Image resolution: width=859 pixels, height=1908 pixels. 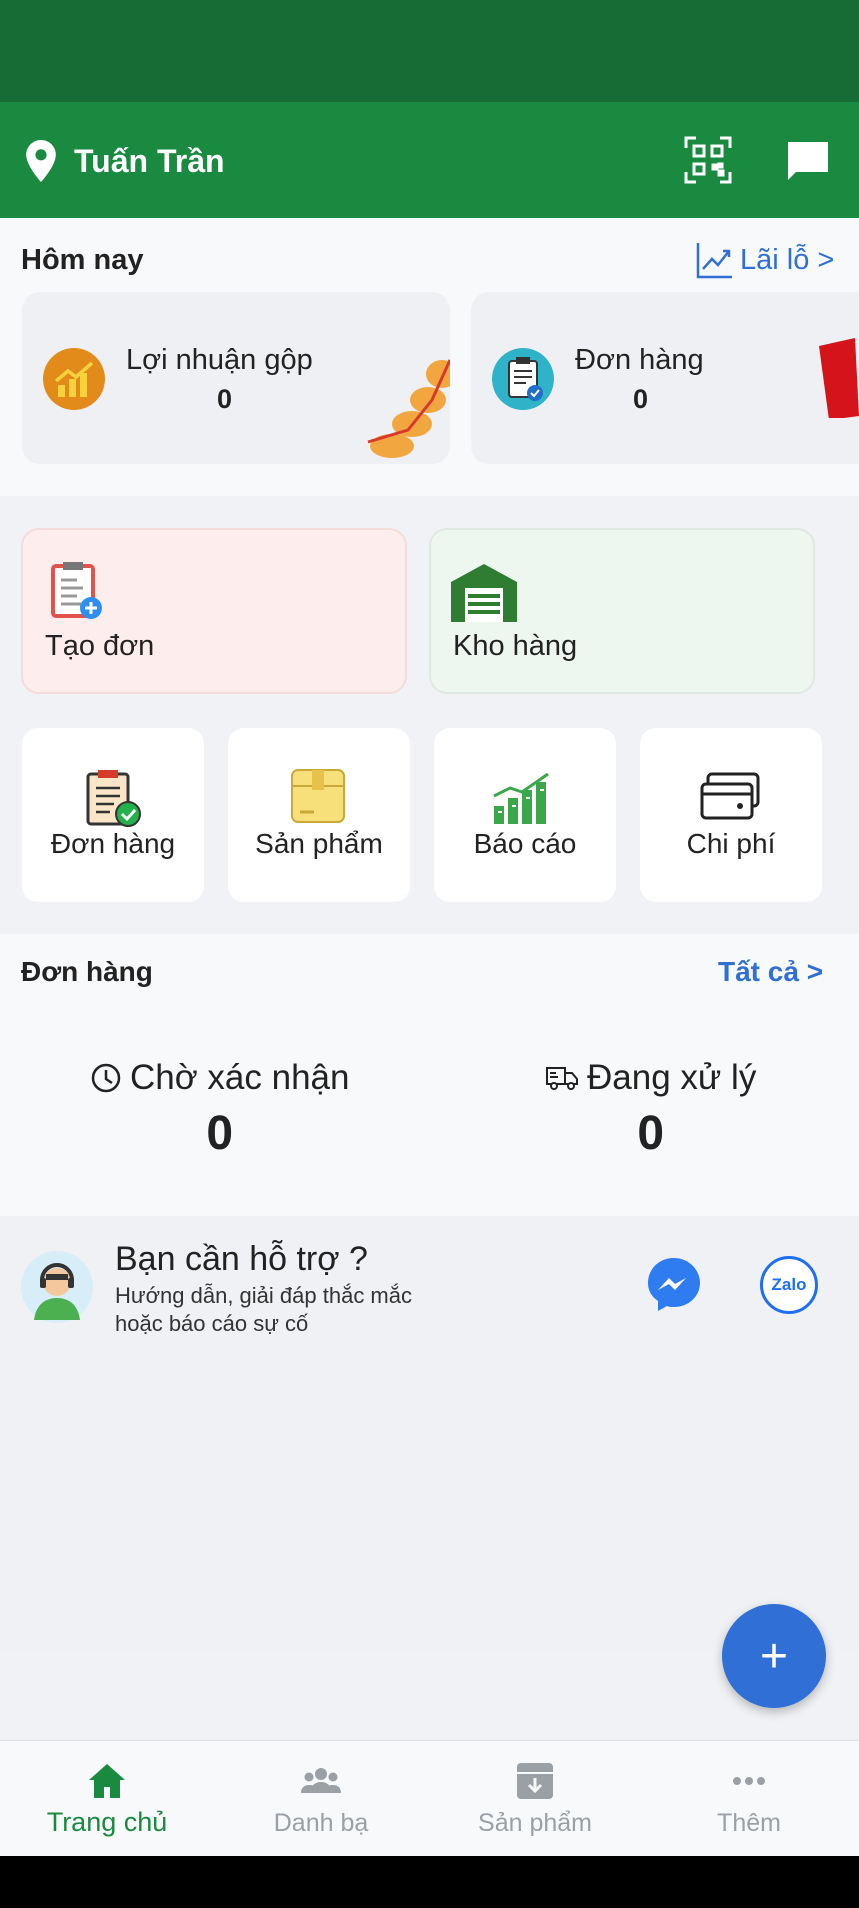 What do you see at coordinates (484, 593) in the screenshot?
I see `warehouse-icon` at bounding box center [484, 593].